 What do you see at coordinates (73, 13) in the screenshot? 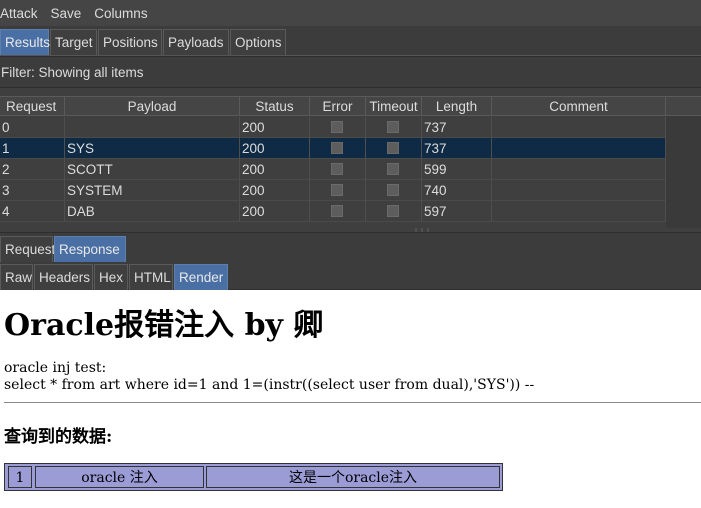
I see `menu-save: Save` at bounding box center [73, 13].